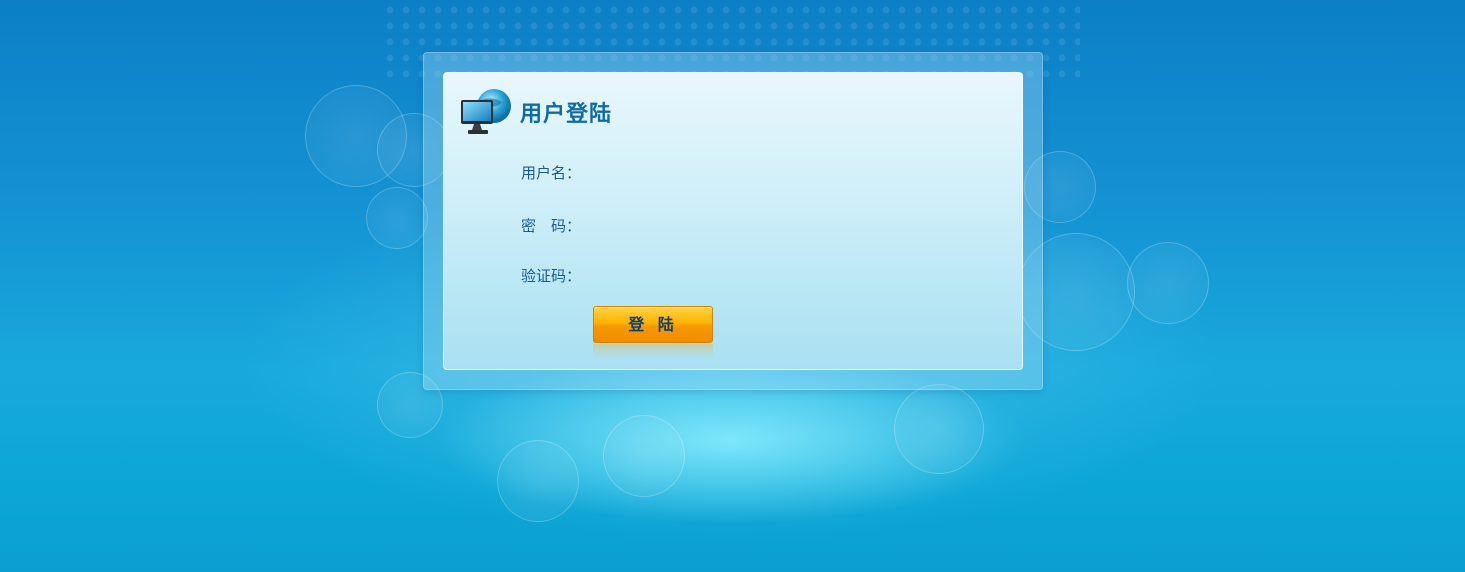 The height and width of the screenshot is (572, 1465). What do you see at coordinates (717, 225) in the screenshot?
I see `password-input` at bounding box center [717, 225].